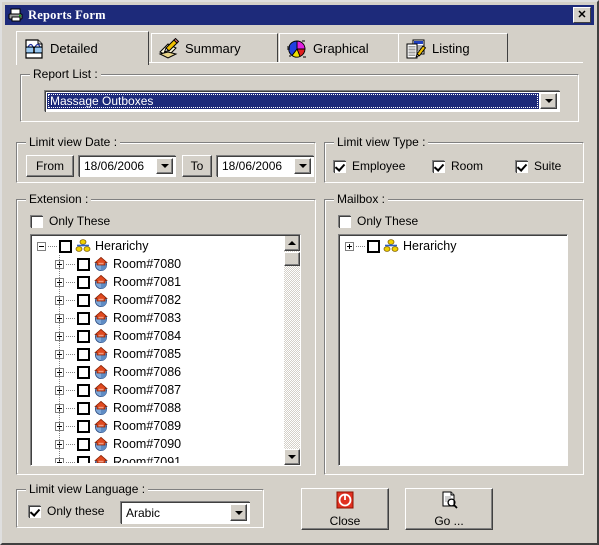  What do you see at coordinates (453, 246) in the screenshot?
I see `mailbox-root-node: Herarichy` at bounding box center [453, 246].